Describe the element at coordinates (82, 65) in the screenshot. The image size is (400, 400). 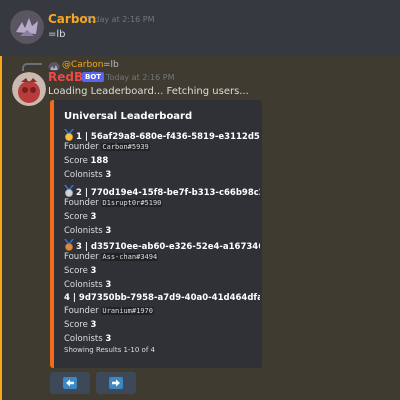
I see `reply-author: @Carbon` at that location.